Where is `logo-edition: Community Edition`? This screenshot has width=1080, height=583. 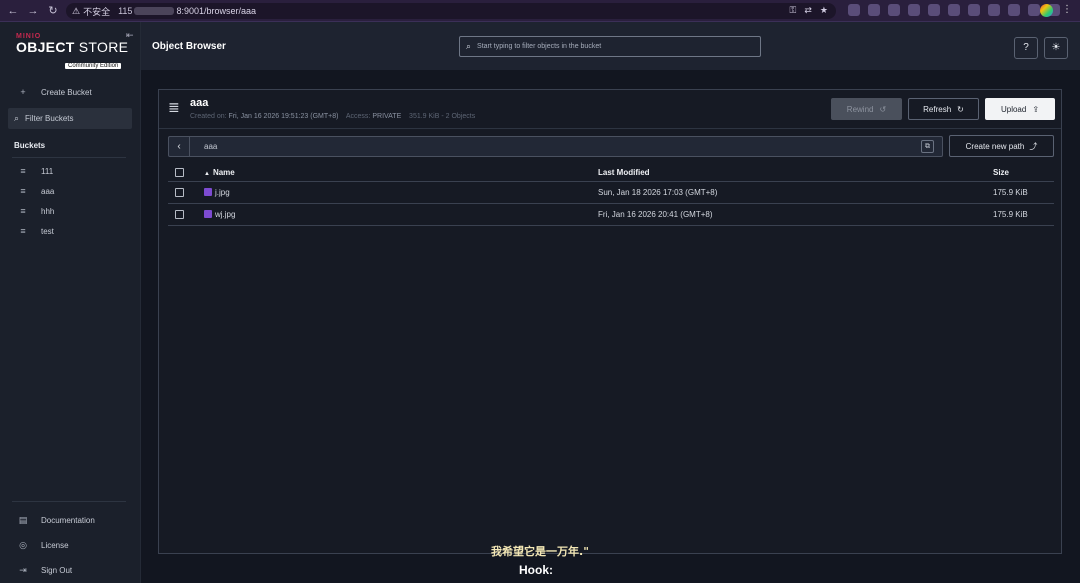
logo-edition: Community Edition is located at coordinates (93, 66).